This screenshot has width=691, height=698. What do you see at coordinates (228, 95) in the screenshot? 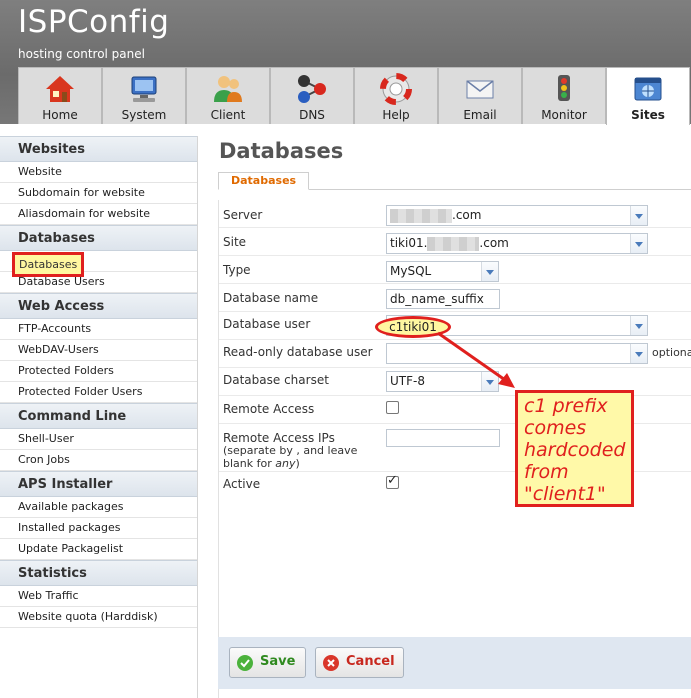
I see `tab-client: Client` at bounding box center [228, 95].